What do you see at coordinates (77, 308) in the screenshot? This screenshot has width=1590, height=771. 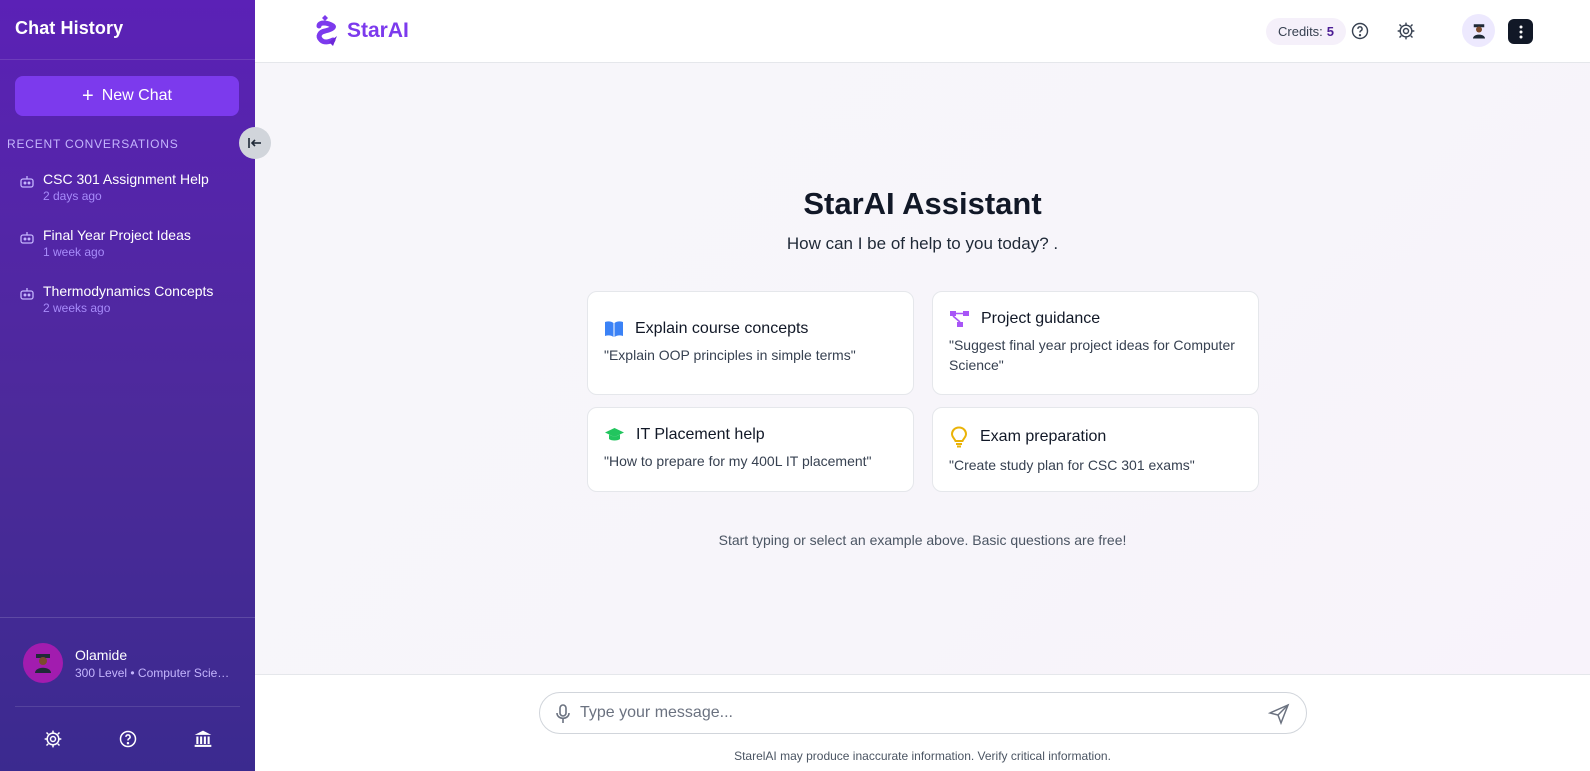 I see `conversation-time: 2 weeks ago` at bounding box center [77, 308].